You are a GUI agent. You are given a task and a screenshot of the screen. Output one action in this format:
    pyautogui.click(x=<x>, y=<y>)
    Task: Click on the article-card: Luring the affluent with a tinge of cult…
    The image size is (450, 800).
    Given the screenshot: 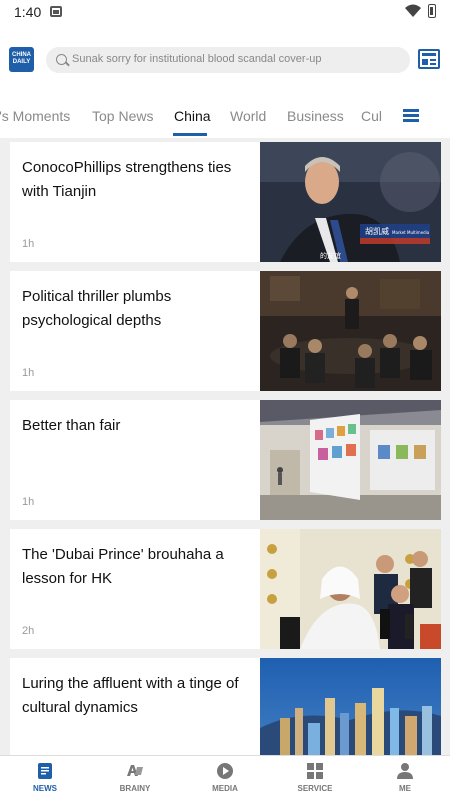 What is the action you would take?
    pyautogui.click(x=225, y=706)
    